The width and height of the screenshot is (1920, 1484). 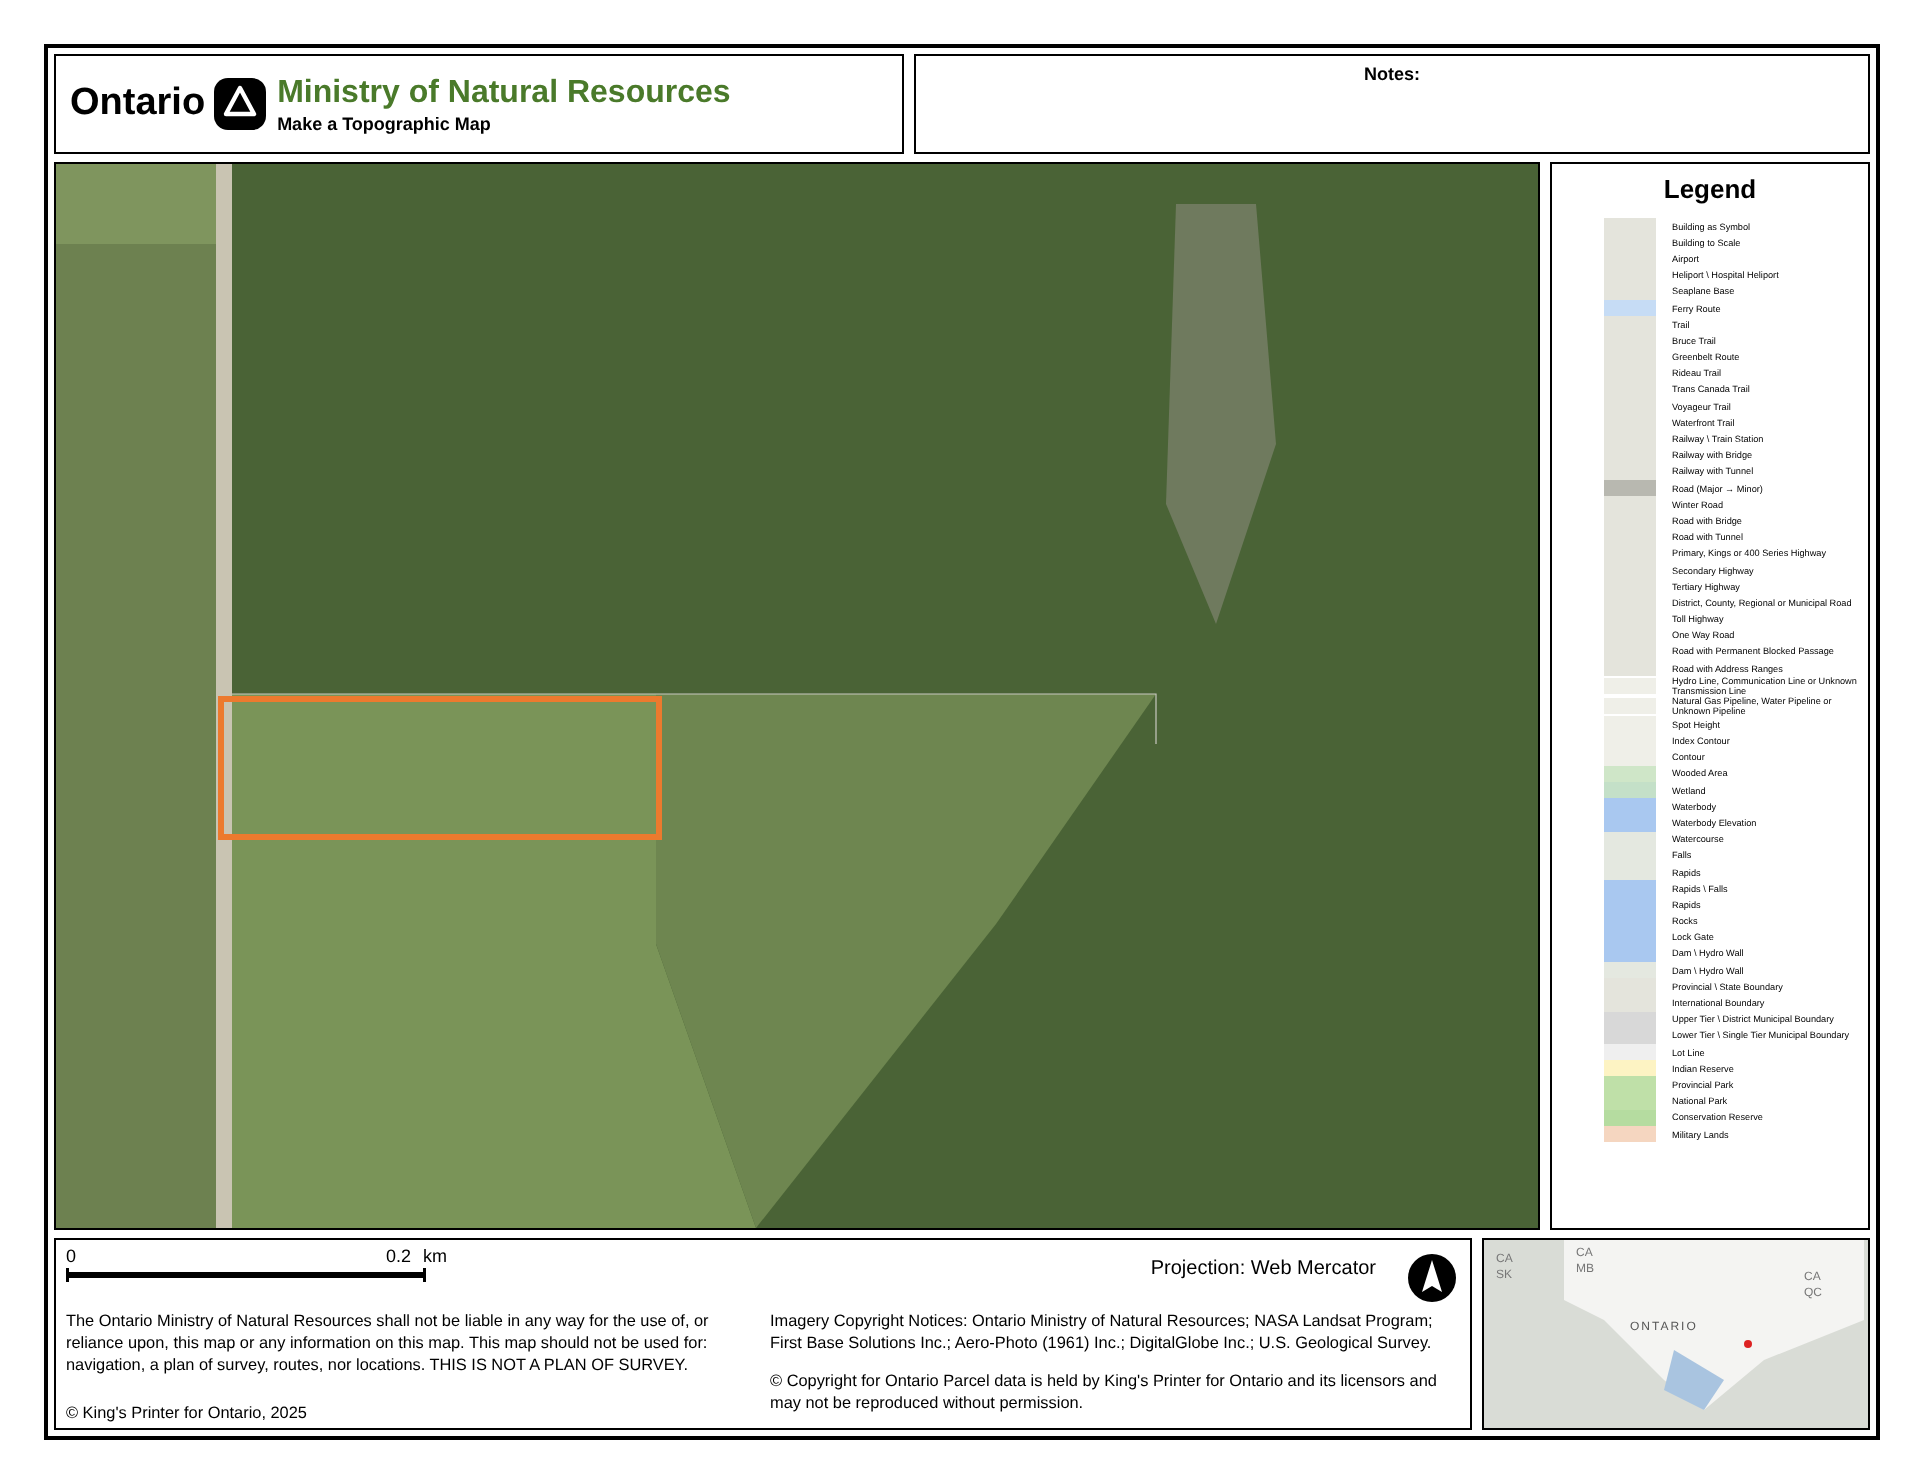 I want to click on notes-label: Notes:, so click(x=1391, y=75).